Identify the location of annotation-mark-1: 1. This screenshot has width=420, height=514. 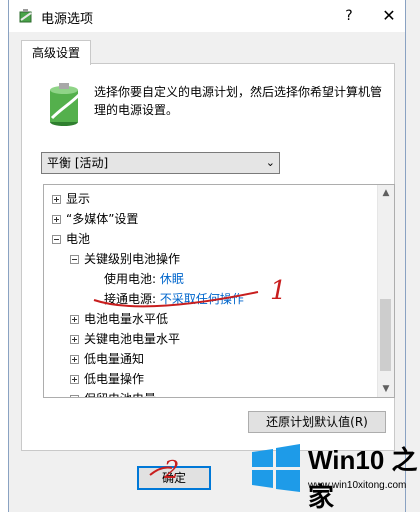
(278, 291).